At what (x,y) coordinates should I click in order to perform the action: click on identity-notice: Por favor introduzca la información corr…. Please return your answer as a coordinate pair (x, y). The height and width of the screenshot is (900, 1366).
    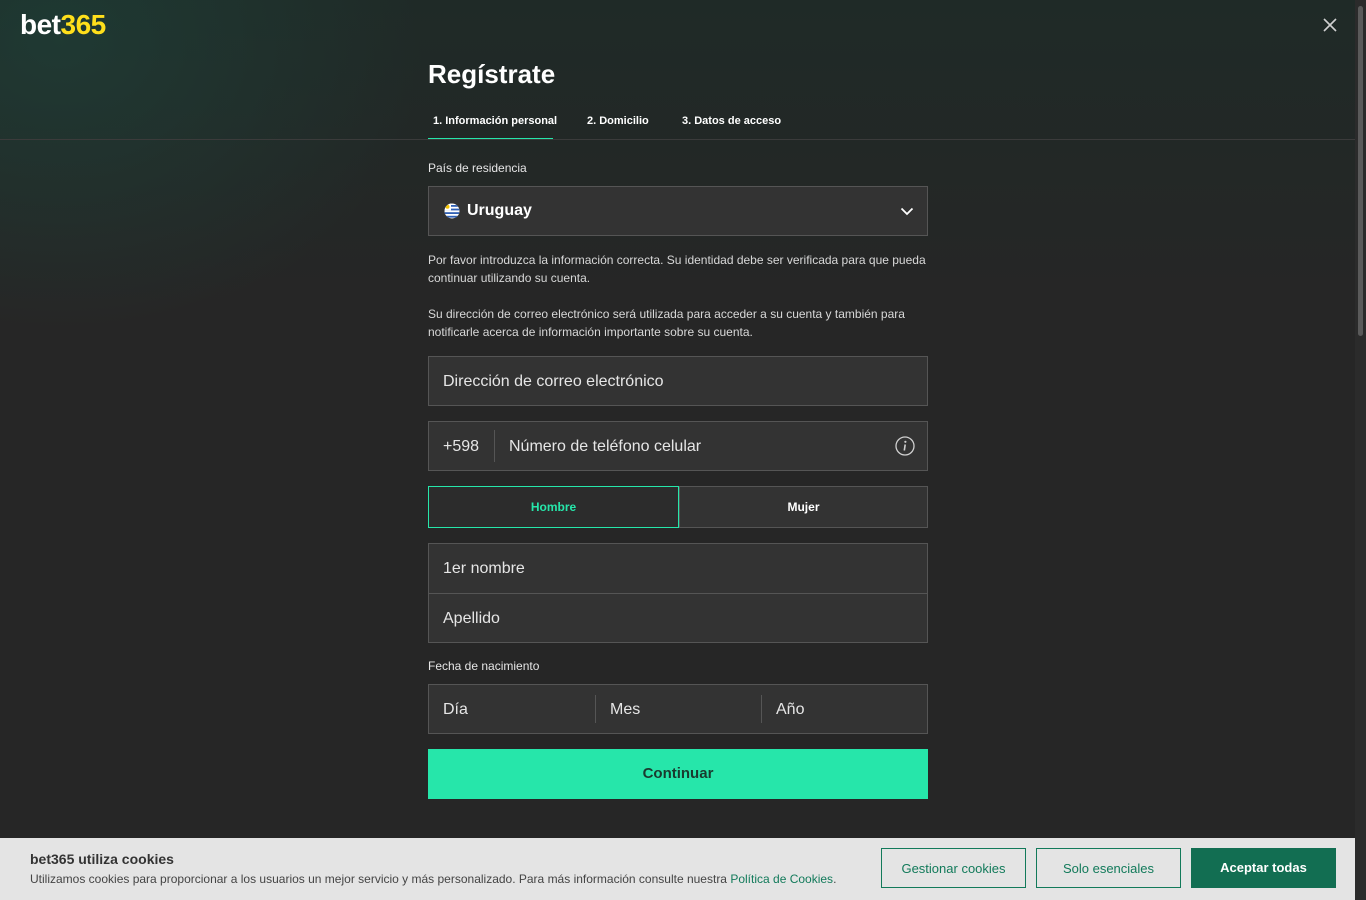
    Looking at the image, I should click on (677, 269).